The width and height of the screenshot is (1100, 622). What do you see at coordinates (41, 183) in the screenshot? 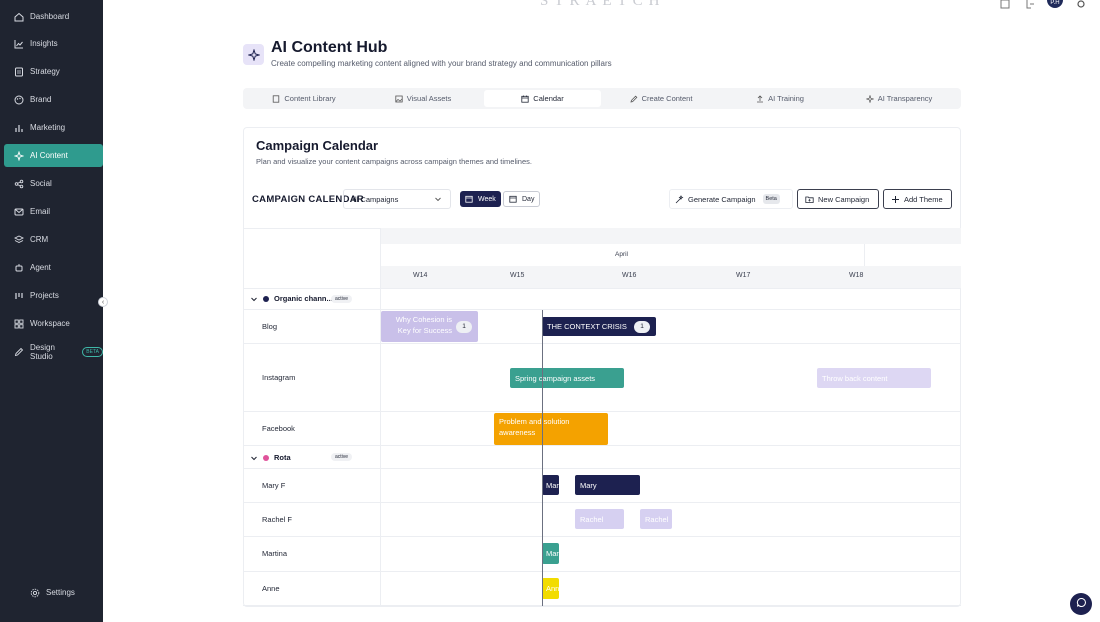
I see `sidebar-item-label: Social` at bounding box center [41, 183].